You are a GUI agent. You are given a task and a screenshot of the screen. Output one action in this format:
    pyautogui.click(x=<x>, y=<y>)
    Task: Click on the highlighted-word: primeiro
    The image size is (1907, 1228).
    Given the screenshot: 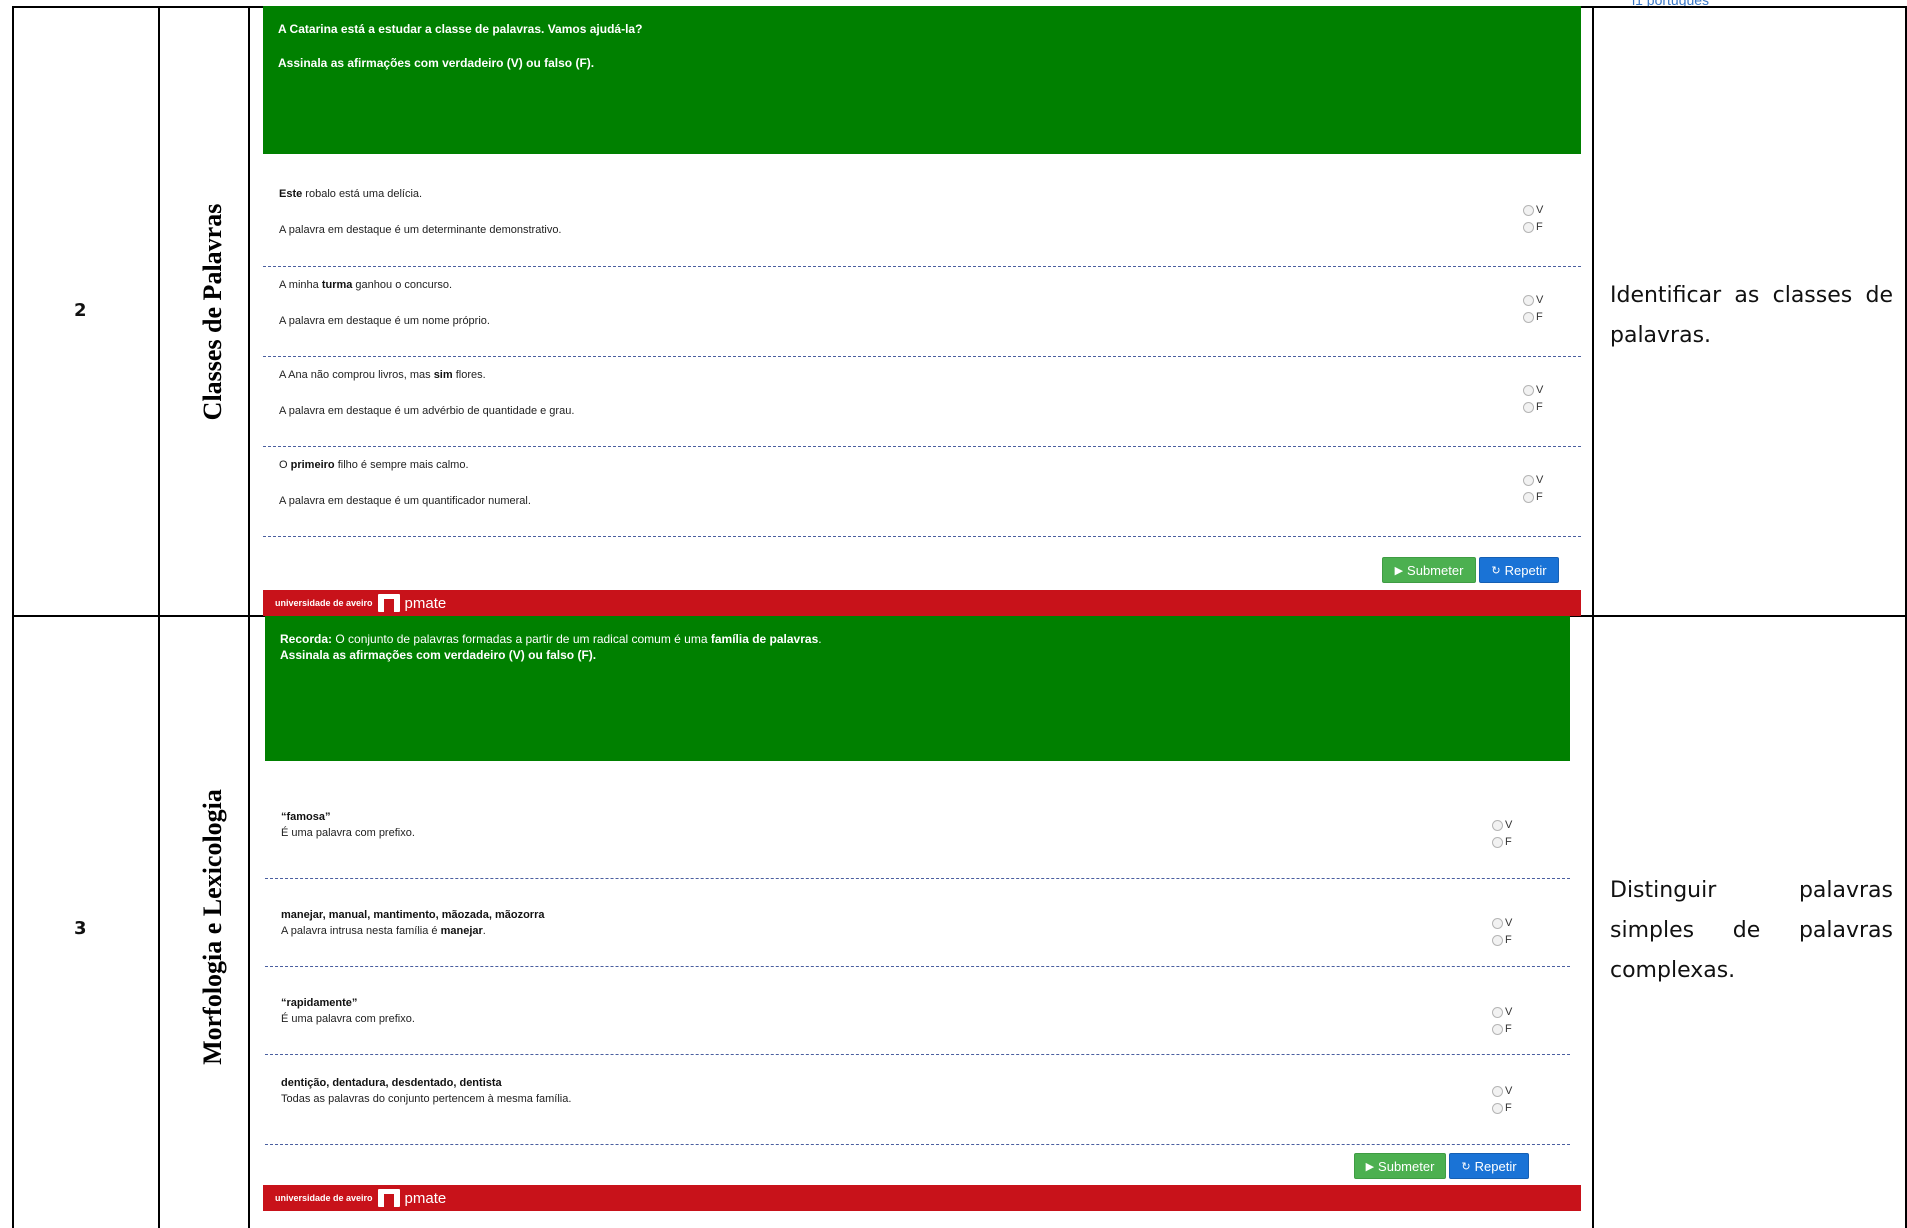 What is the action you would take?
    pyautogui.click(x=312, y=465)
    